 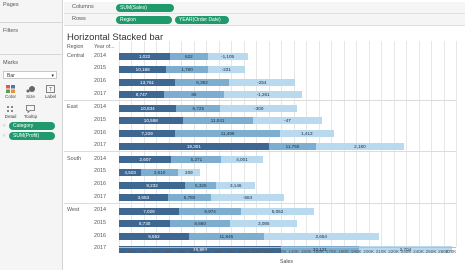 I want to click on bar-data-label: -1,261, so click(x=263, y=95).